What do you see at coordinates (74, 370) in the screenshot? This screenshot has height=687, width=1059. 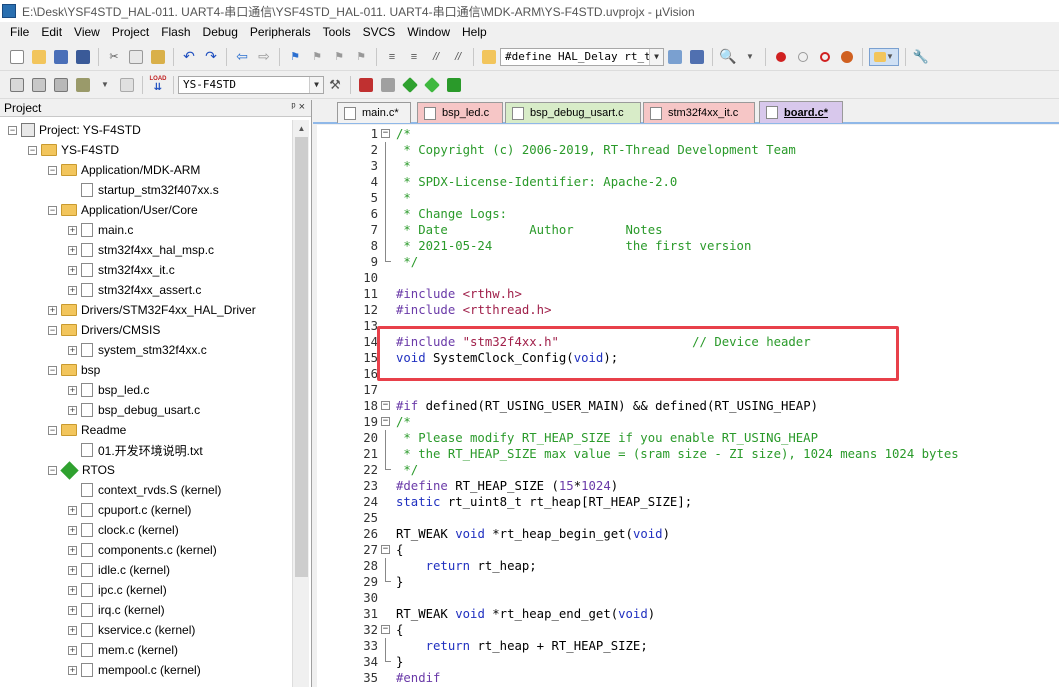 I see `tree-item: − bsp` at bounding box center [74, 370].